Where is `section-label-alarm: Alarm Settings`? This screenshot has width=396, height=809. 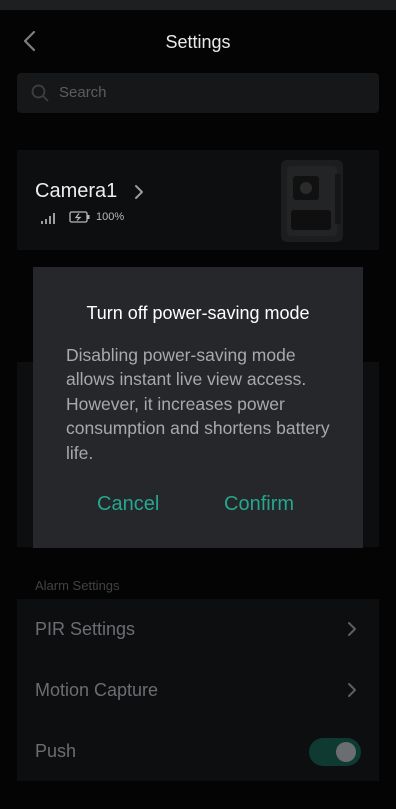 section-label-alarm: Alarm Settings is located at coordinates (77, 585).